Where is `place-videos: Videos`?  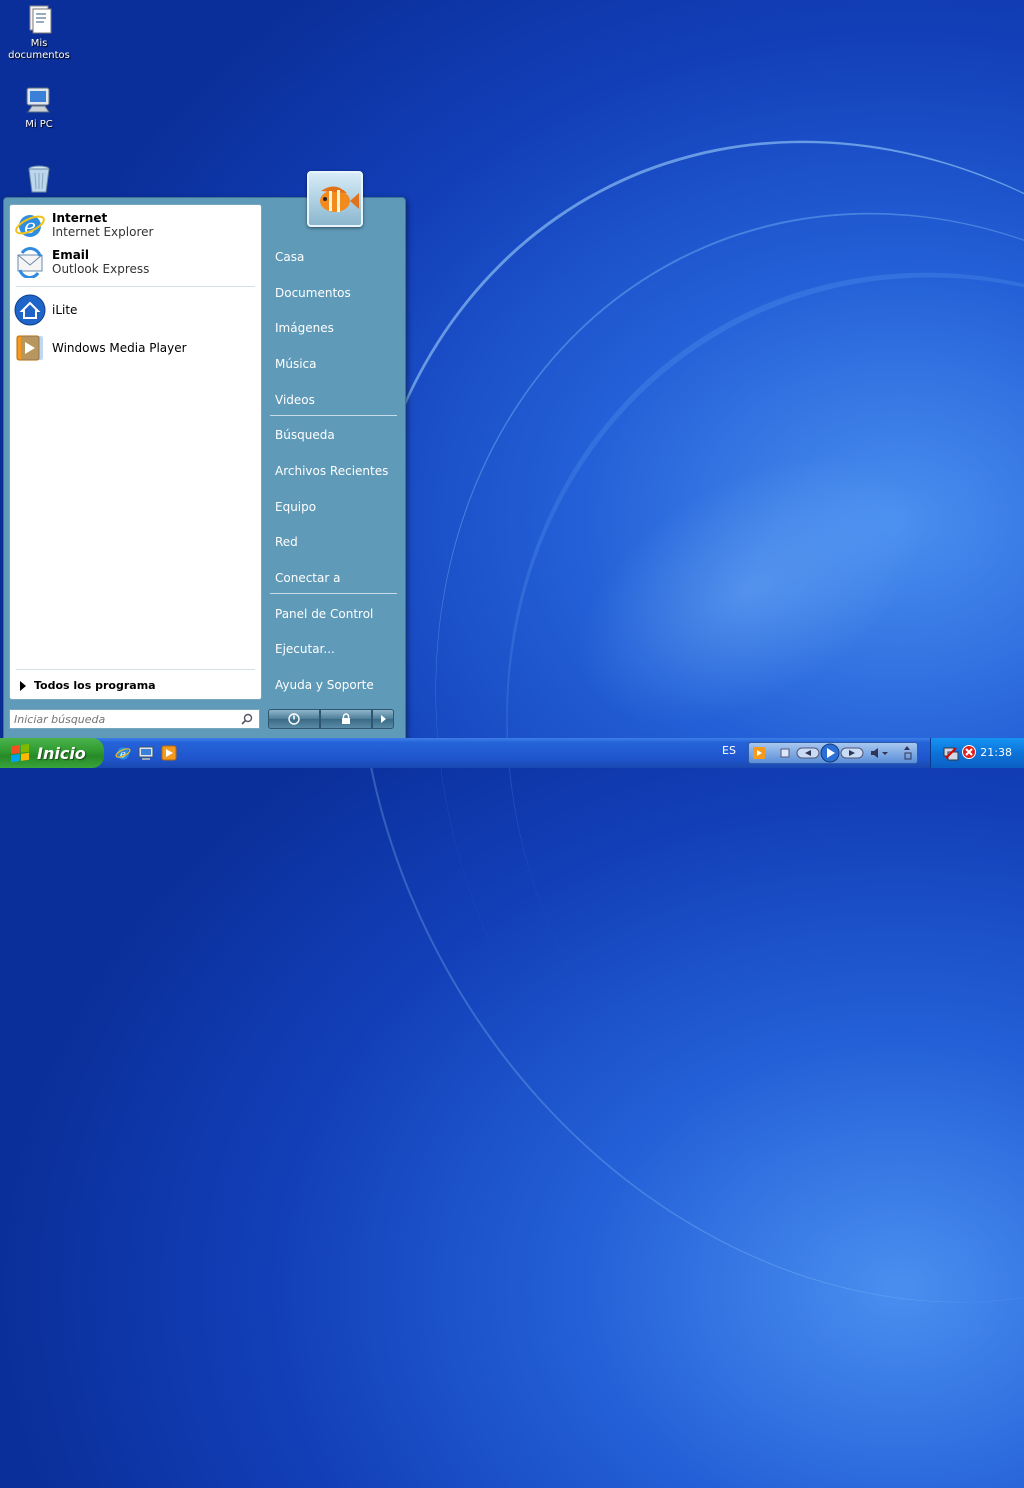
place-videos: Videos is located at coordinates (295, 400).